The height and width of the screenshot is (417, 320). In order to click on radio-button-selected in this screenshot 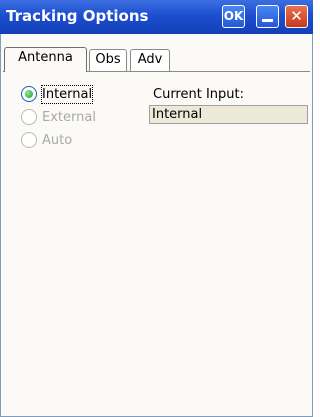, I will do `click(29, 94)`.